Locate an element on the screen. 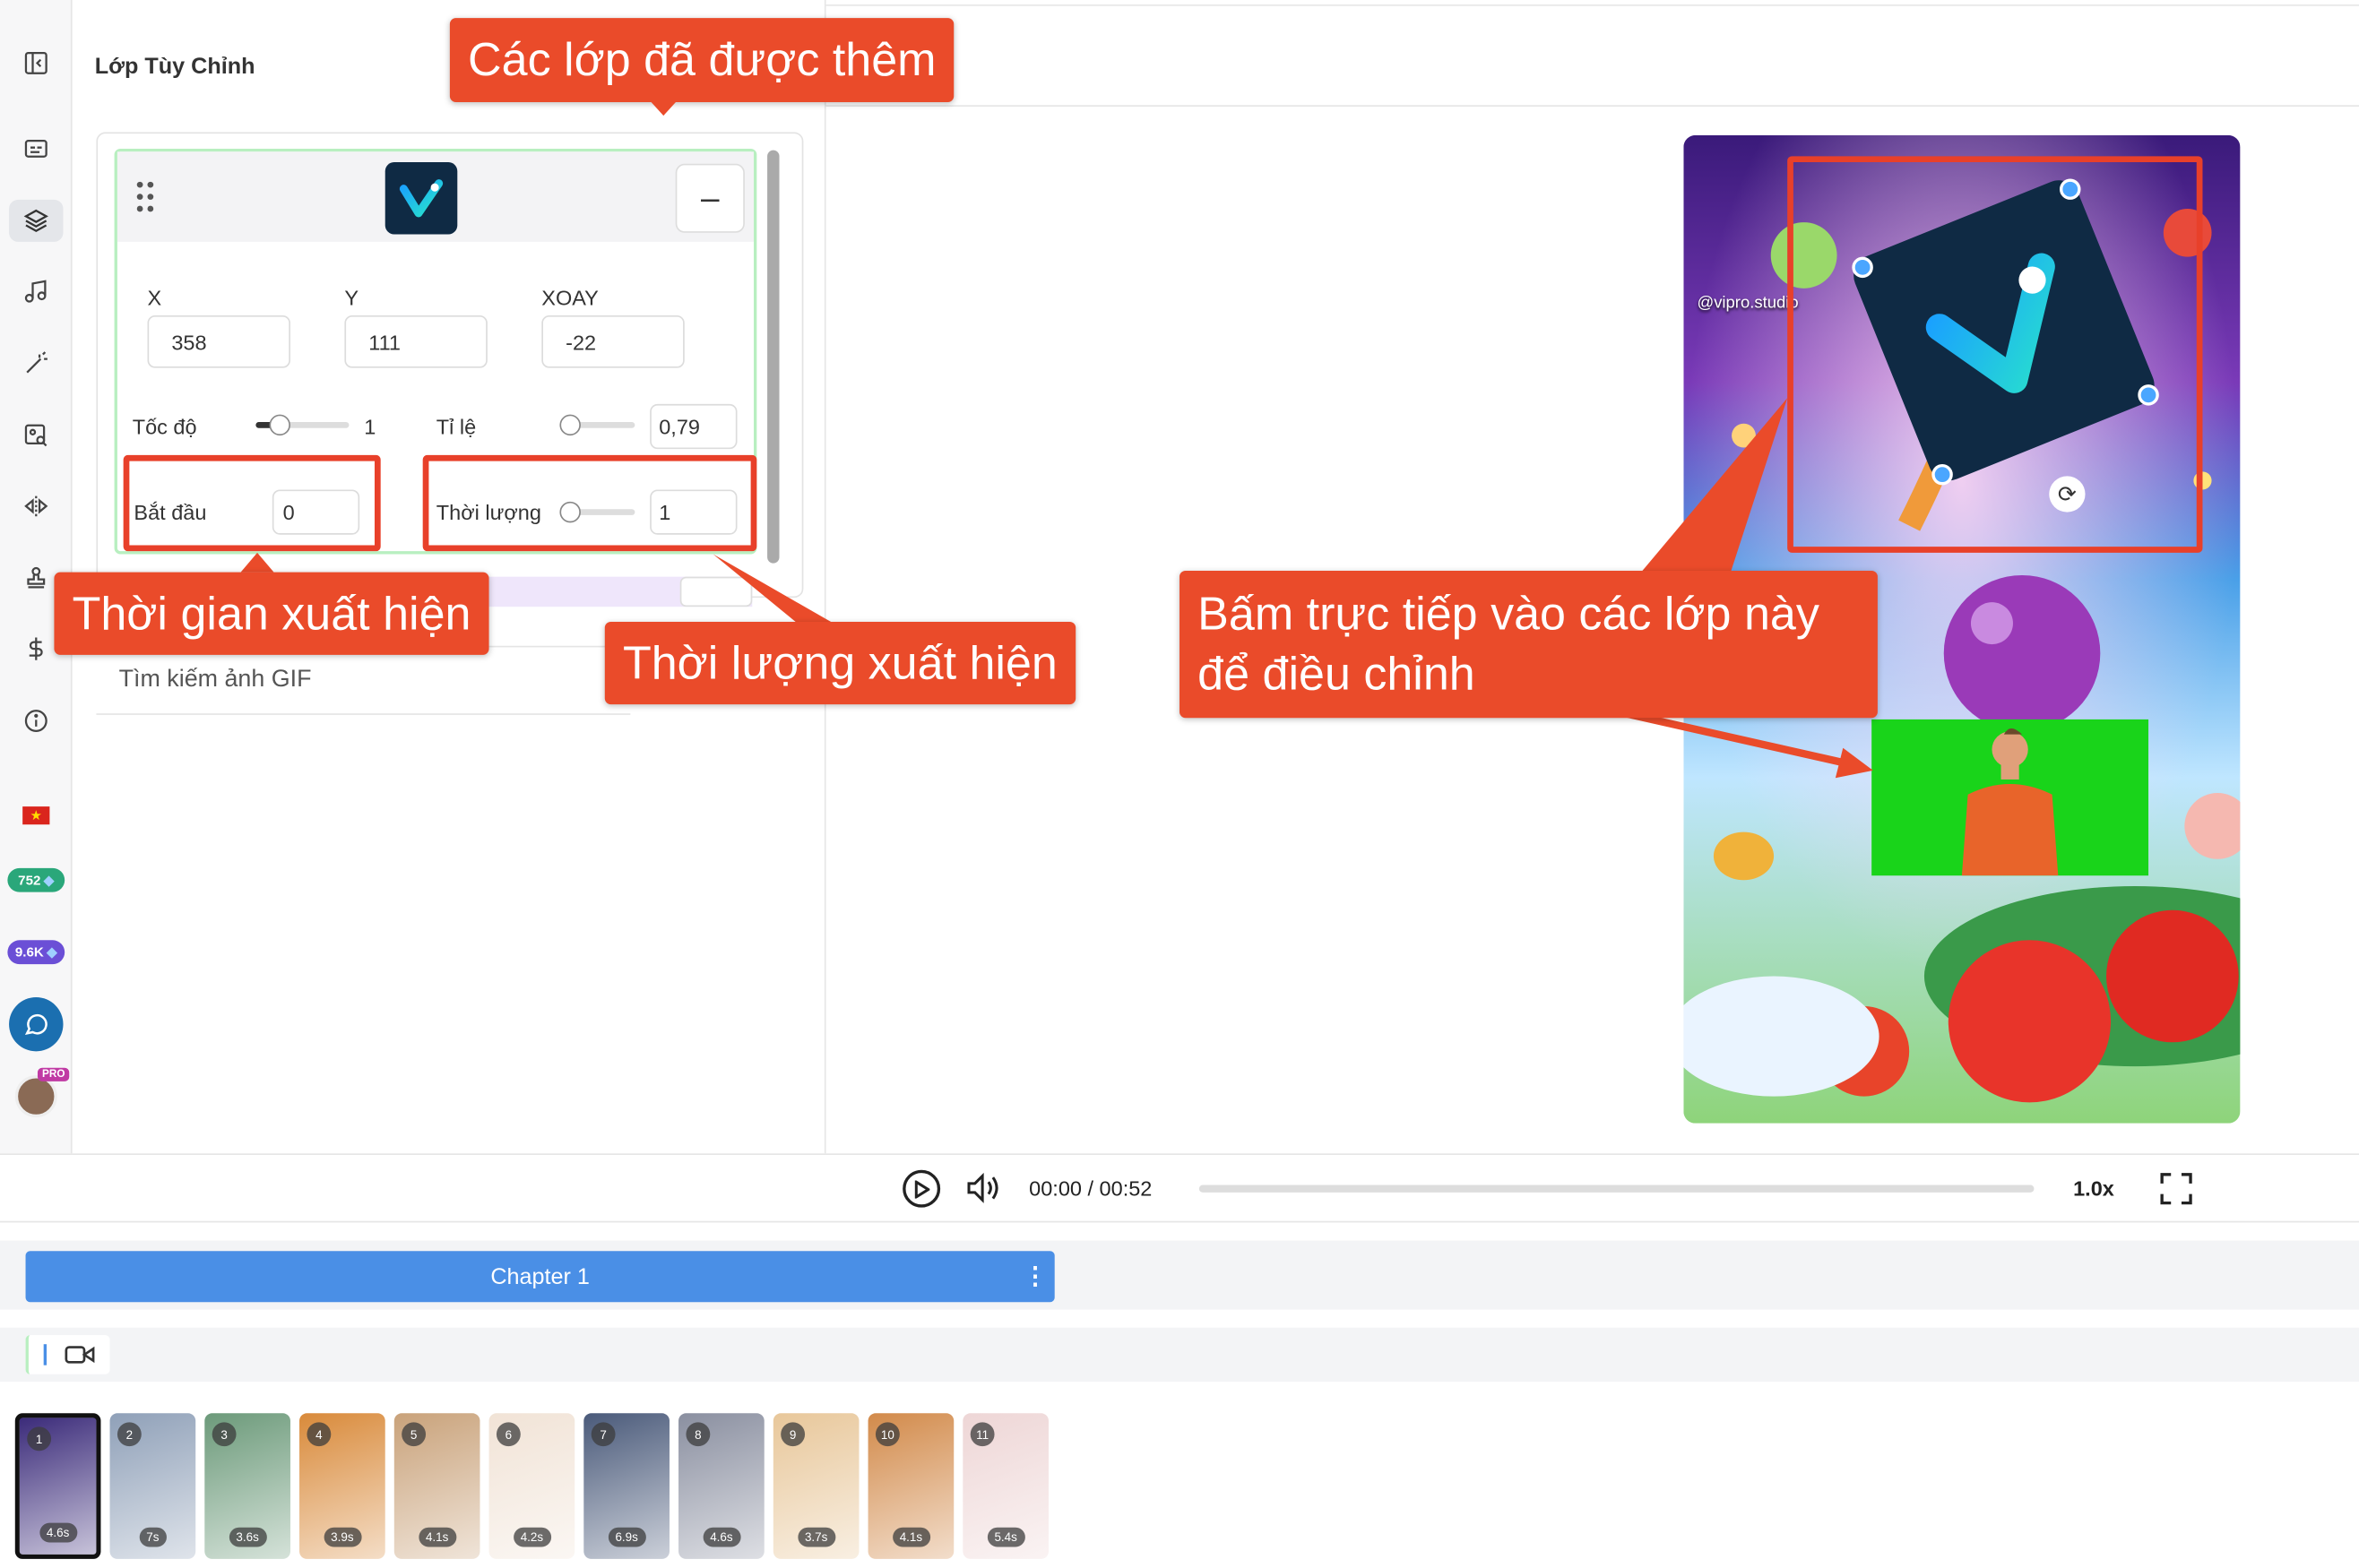 The image size is (2359, 1568). chapter-menu-icon: ⋮ is located at coordinates (1035, 1277).